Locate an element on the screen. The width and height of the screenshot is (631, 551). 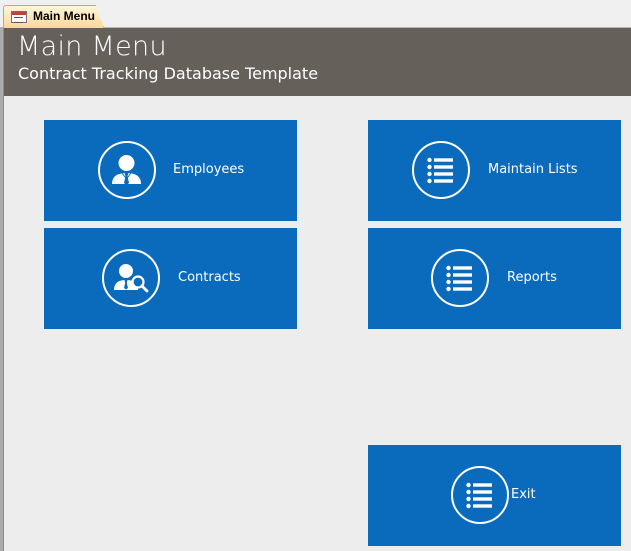
maintain-lists-button: Maintain Lists is located at coordinates (494, 170).